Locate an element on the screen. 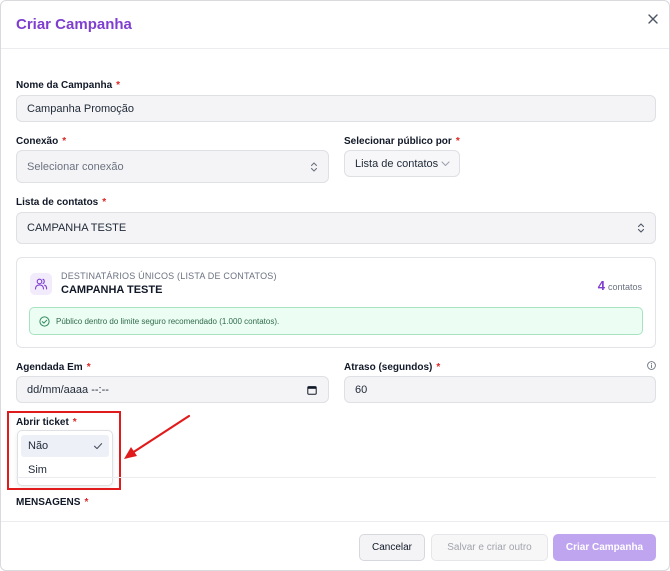 This screenshot has width=670, height=571. chevron-down-icon is located at coordinates (445, 164).